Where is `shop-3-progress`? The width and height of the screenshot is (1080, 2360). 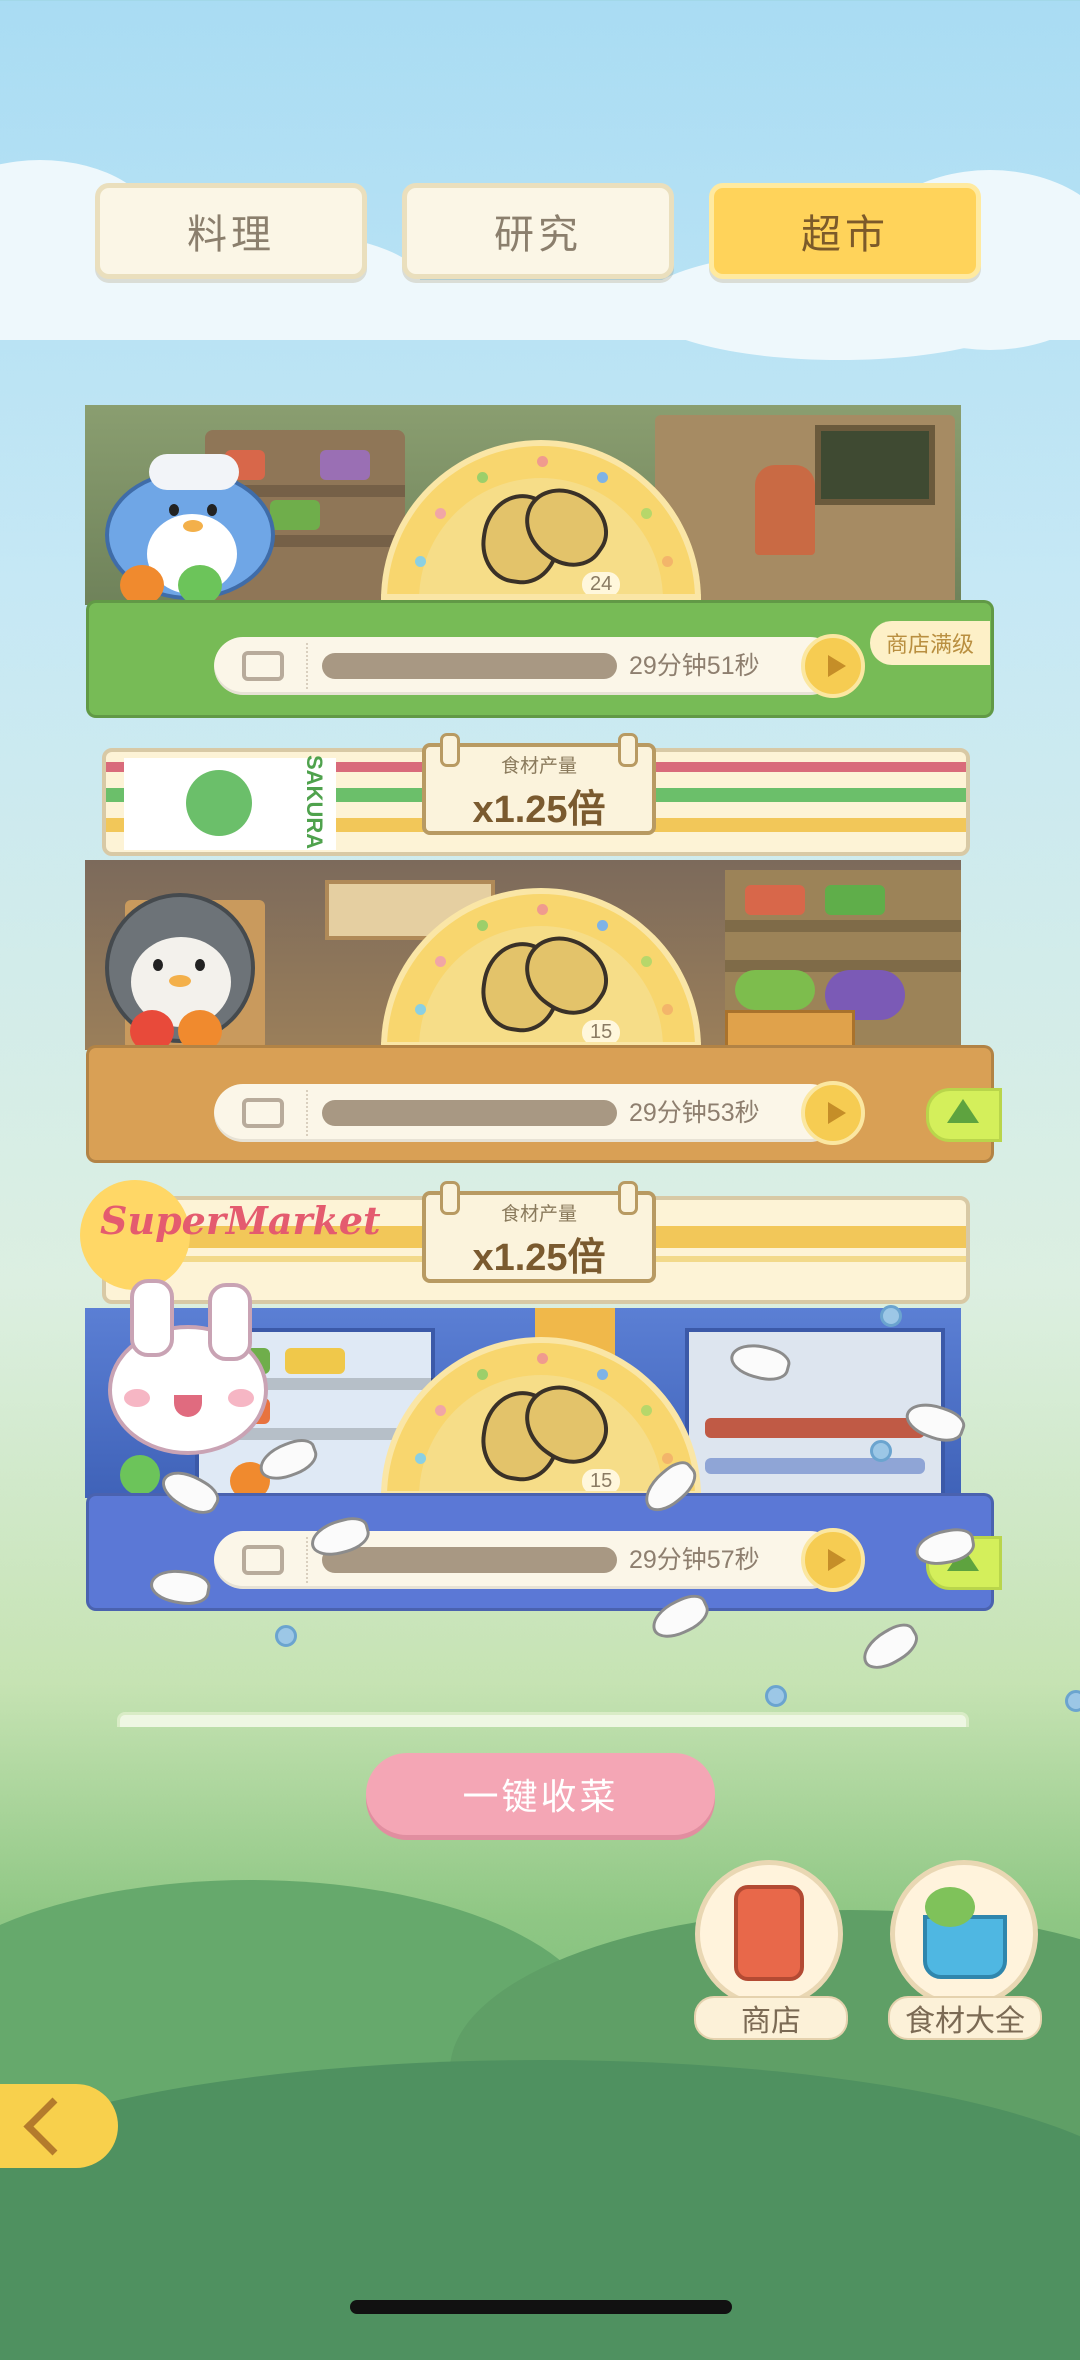 shop-3-progress is located at coordinates (469, 1560).